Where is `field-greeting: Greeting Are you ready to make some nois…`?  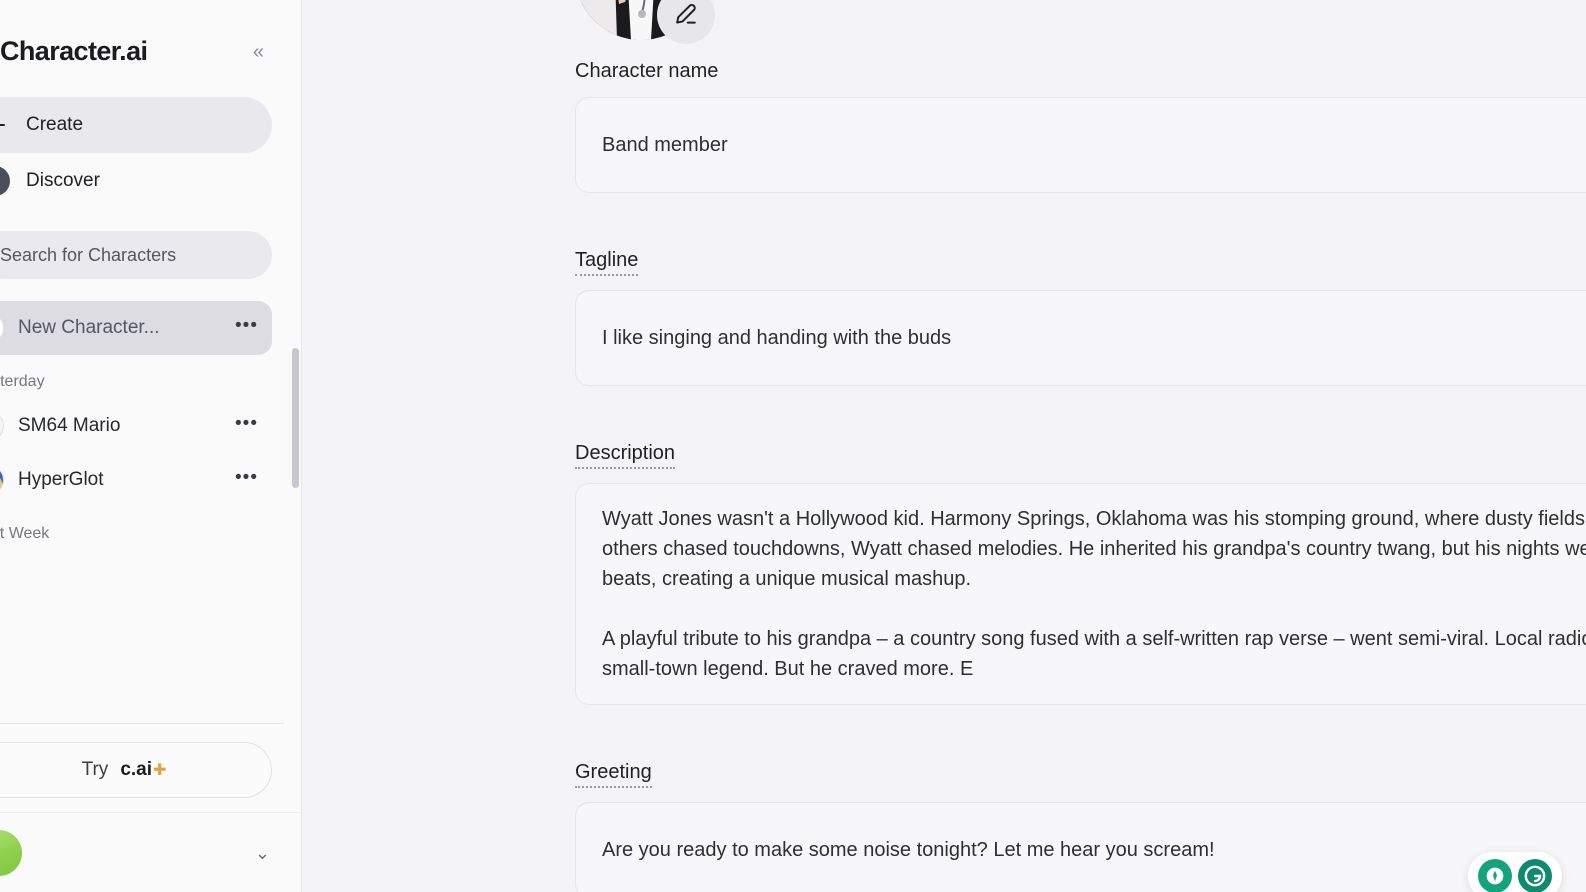 field-greeting: Greeting Are you ready to make some nois… is located at coordinates (1080, 826).